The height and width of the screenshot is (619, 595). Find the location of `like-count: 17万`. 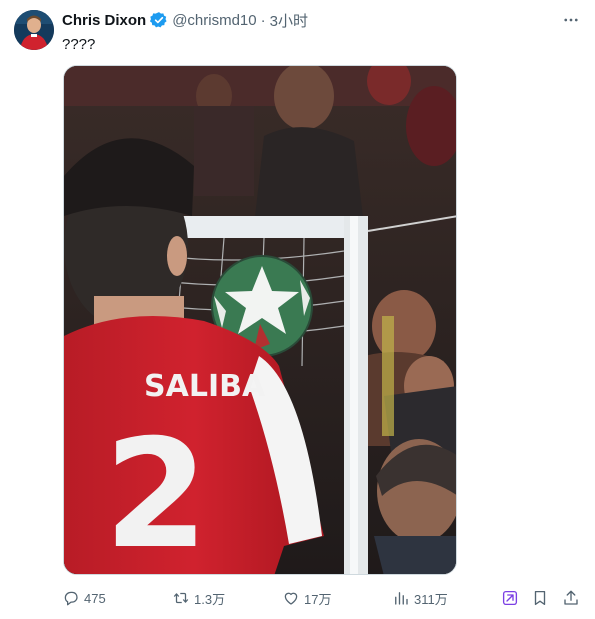

like-count: 17万 is located at coordinates (318, 599).